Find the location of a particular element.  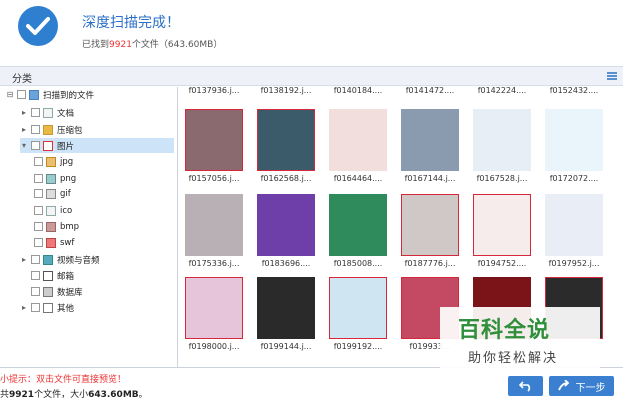

tree-item: ▸ 压缩包 is located at coordinates (51, 129).